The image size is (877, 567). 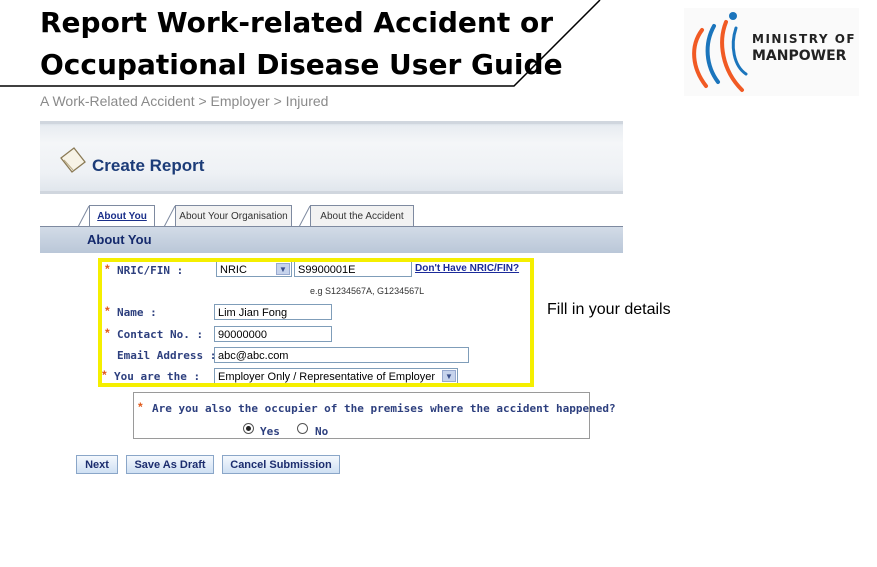 What do you see at coordinates (331, 192) in the screenshot?
I see `header-bottom-strip` at bounding box center [331, 192].